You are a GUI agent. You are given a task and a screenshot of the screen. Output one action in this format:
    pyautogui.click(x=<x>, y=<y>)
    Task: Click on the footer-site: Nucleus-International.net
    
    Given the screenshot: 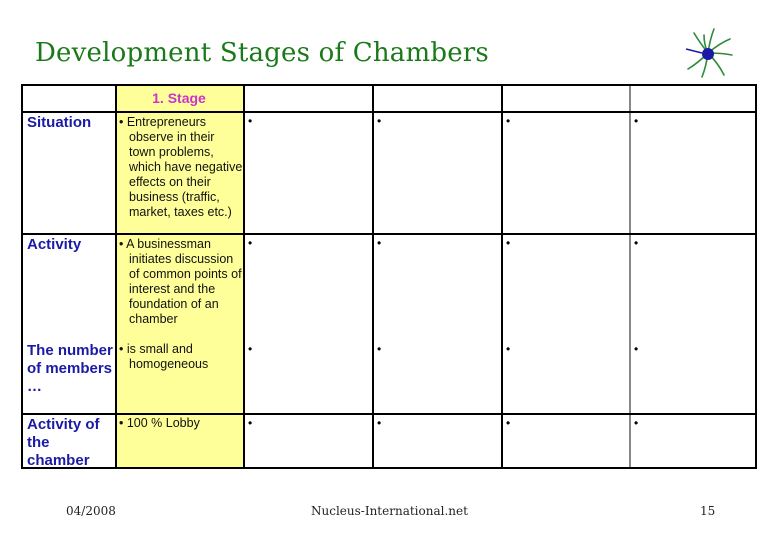 What is the action you would take?
    pyautogui.click(x=389, y=511)
    